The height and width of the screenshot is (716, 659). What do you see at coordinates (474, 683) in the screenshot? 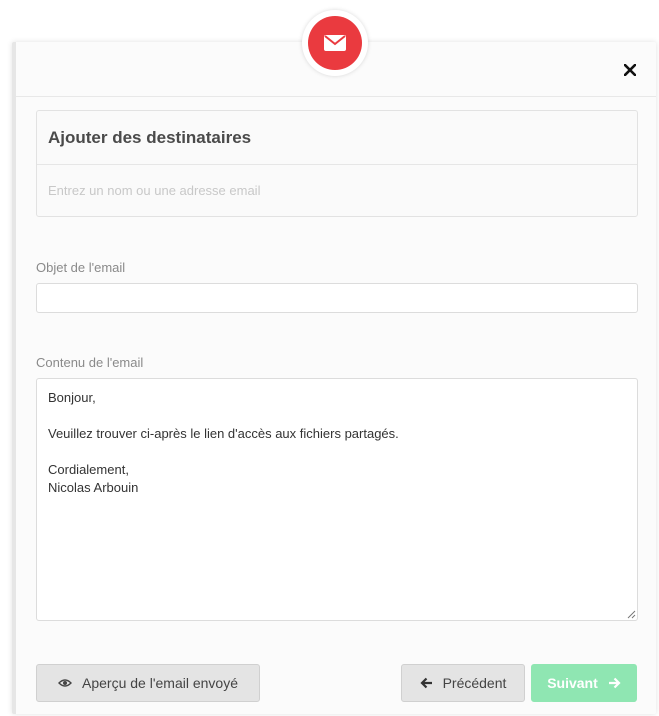
I see `previous-label: Précédent` at bounding box center [474, 683].